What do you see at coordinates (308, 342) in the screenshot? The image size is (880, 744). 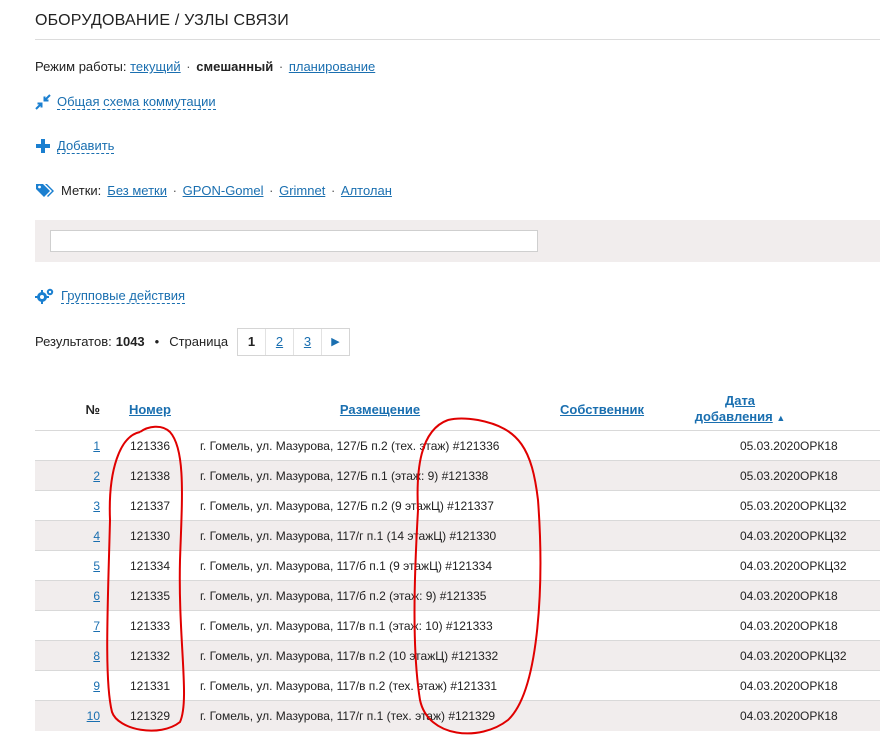 I see `page-3-link: 3` at bounding box center [308, 342].